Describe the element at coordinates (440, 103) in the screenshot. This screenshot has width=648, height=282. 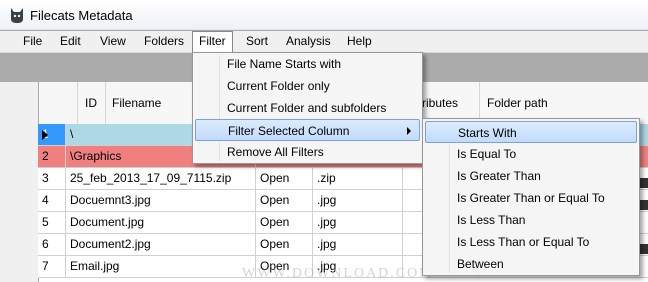
I see `column-header-attributes: ributes` at that location.